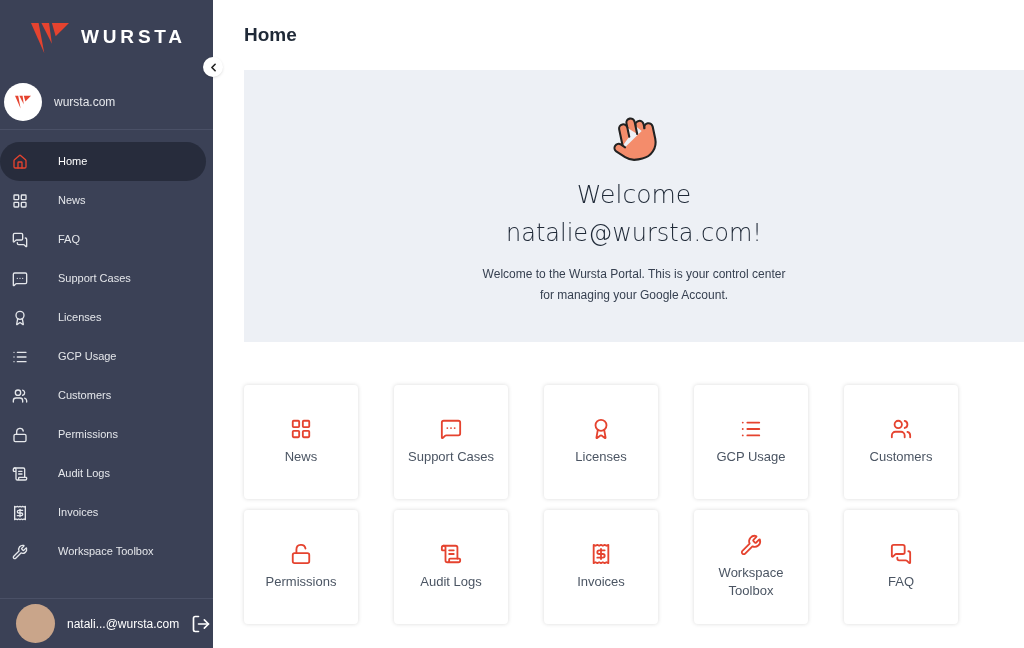 Image resolution: width=1024 pixels, height=648 pixels. Describe the element at coordinates (103, 473) in the screenshot. I see `nav-item: Audit Logs` at that location.